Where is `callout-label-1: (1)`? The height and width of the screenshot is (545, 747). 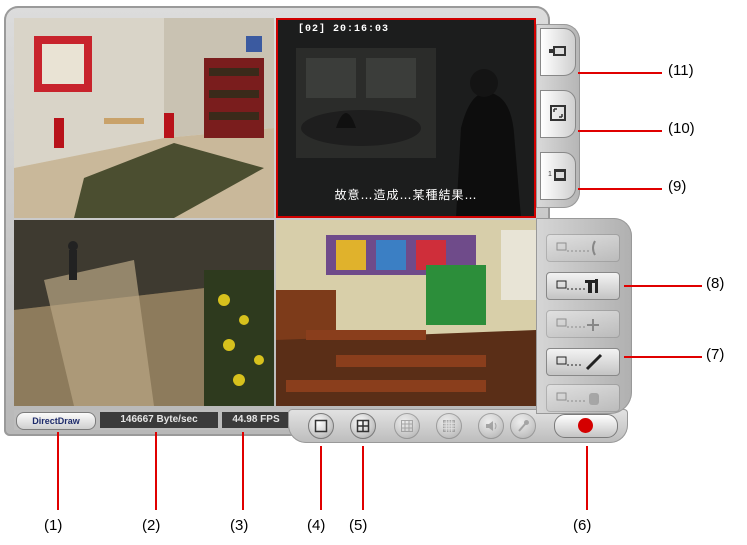 callout-label-1: (1) is located at coordinates (53, 525).